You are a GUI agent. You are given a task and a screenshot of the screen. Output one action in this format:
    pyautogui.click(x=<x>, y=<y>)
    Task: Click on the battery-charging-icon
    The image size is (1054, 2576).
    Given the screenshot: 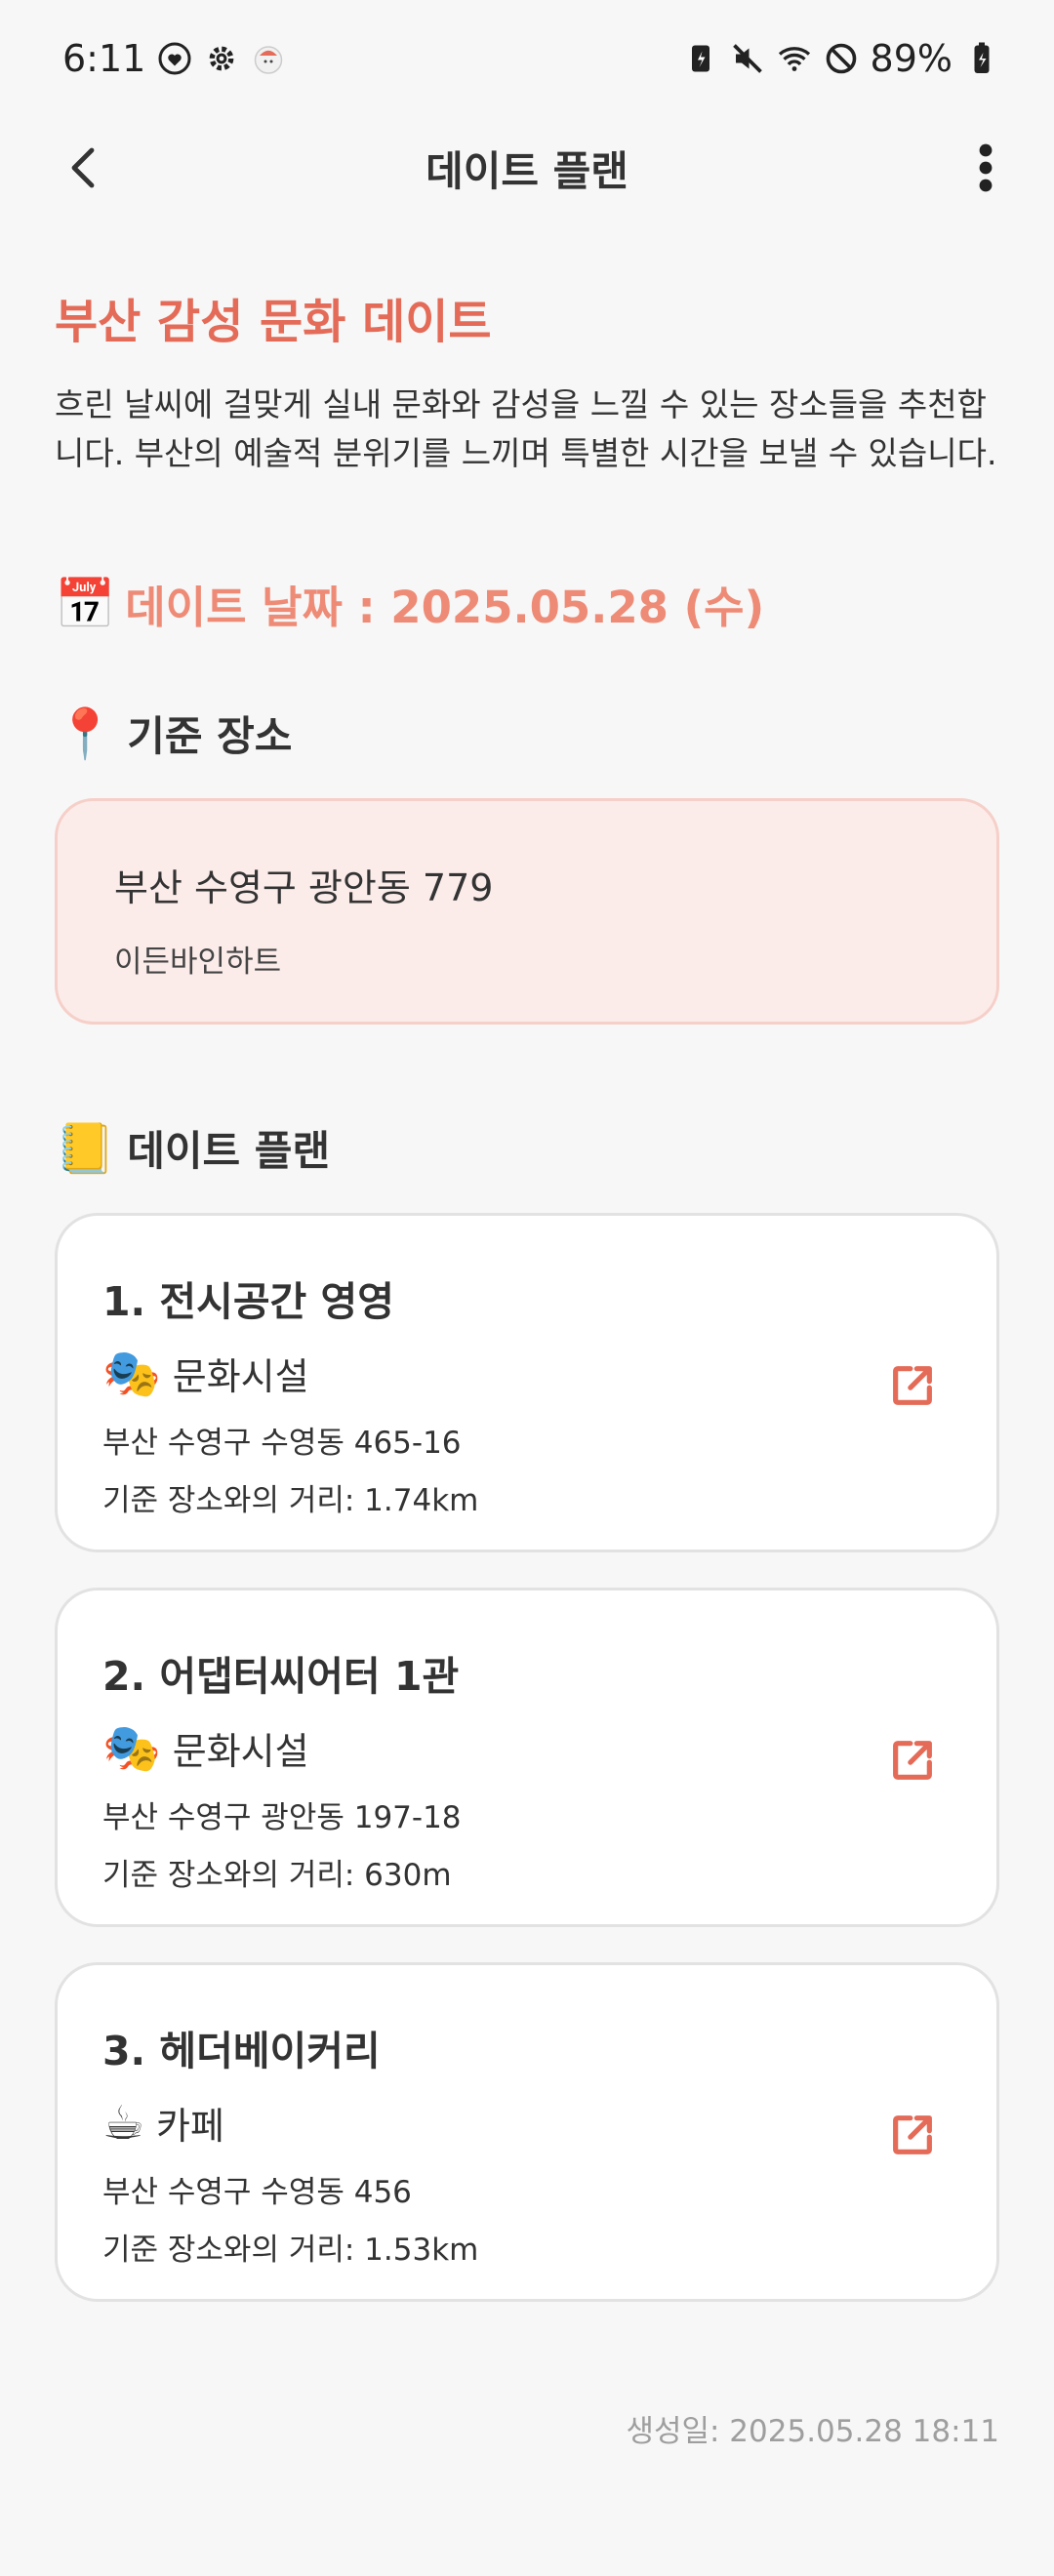 What is the action you would take?
    pyautogui.click(x=982, y=58)
    